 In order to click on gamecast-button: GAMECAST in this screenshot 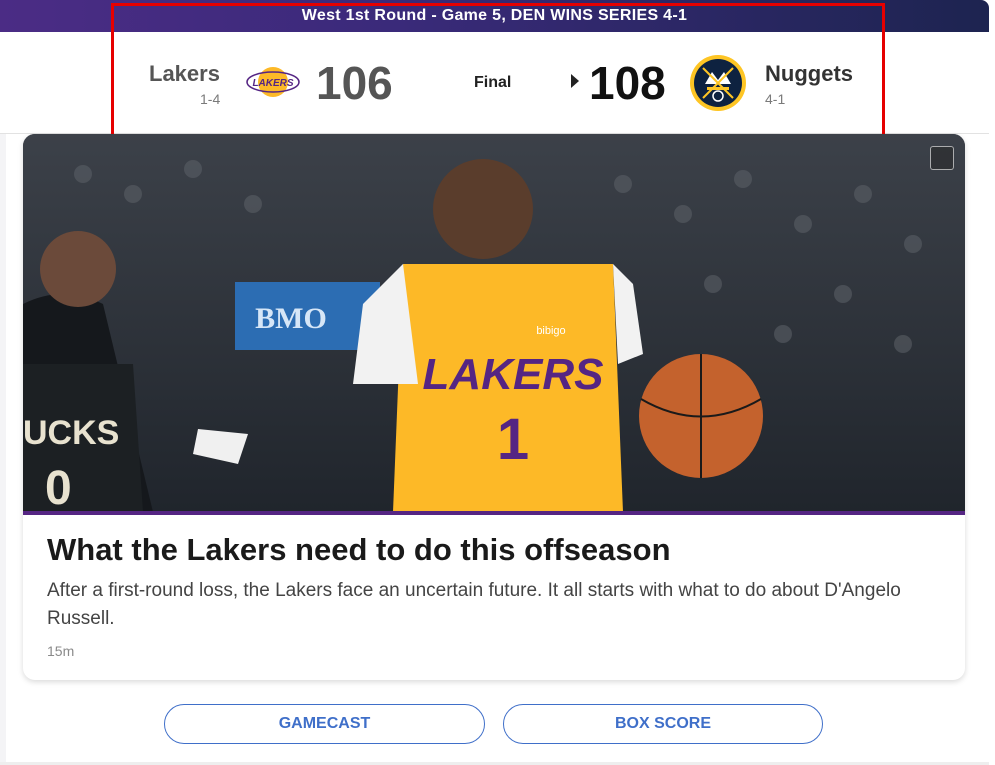, I will do `click(324, 724)`.